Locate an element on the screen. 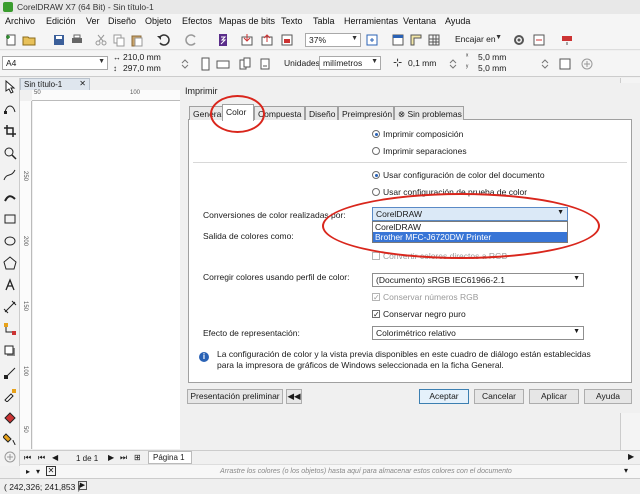 This screenshot has height=494, width=640. option-coreldraw: CorelDRAW is located at coordinates (470, 227).